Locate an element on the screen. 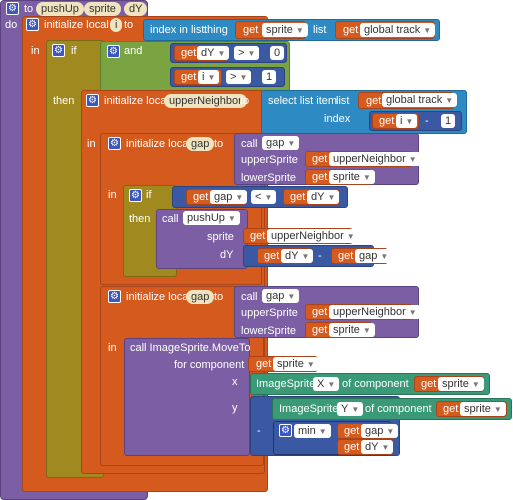 The height and width of the screenshot is (500, 513). list-label: list is located at coordinates (320, 30).